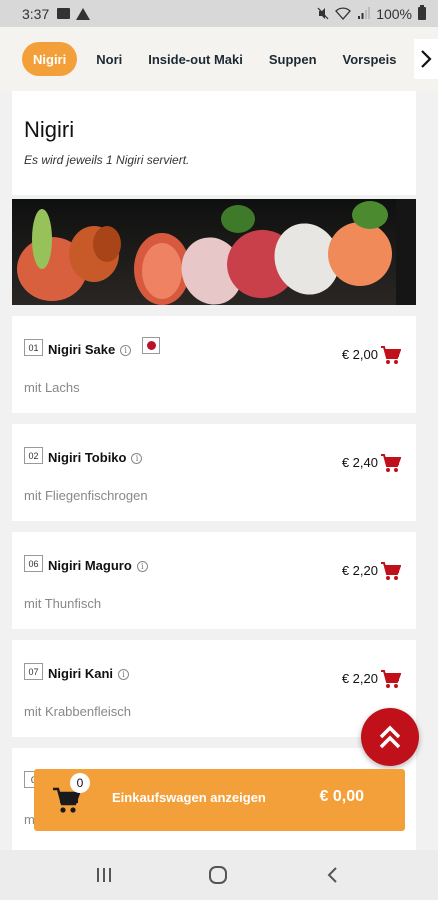  What do you see at coordinates (89, 673) in the screenshot?
I see `item-name: Nigiri Kani i` at bounding box center [89, 673].